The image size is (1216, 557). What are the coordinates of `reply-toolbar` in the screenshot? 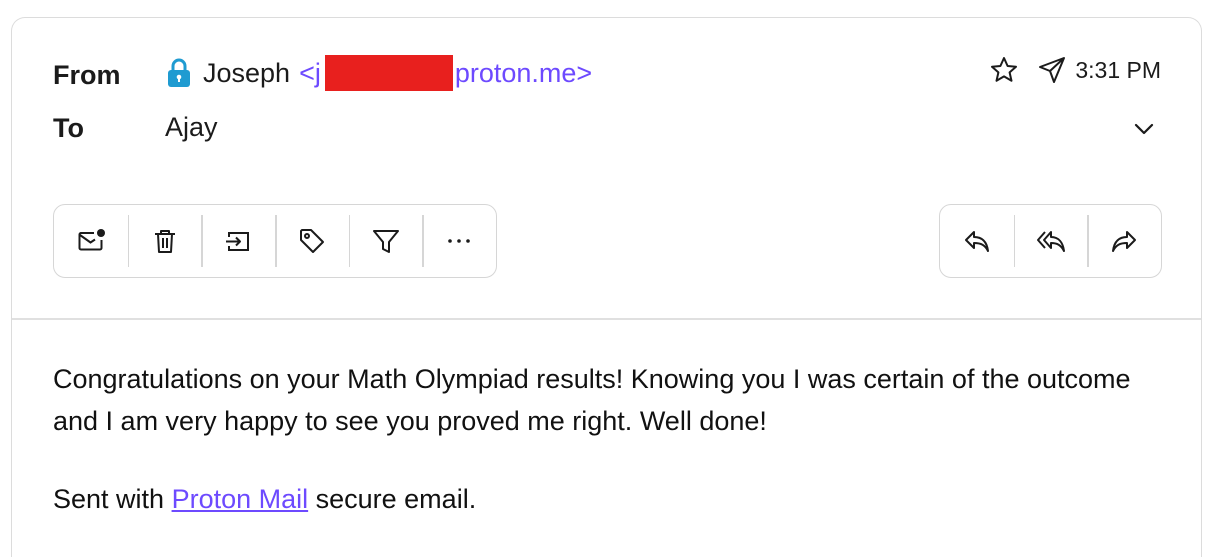 It's located at (1050, 241).